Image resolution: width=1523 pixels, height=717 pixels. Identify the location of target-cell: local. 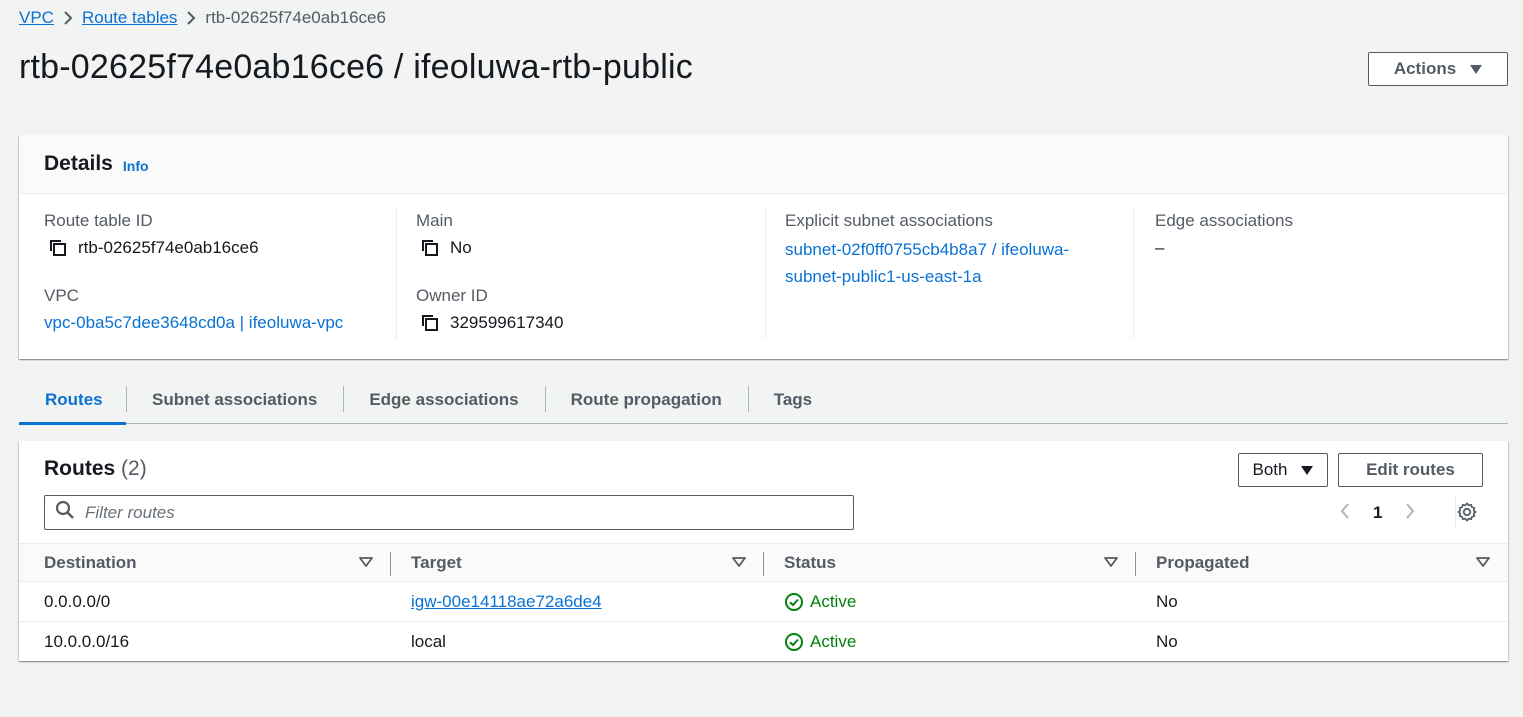
(428, 641).